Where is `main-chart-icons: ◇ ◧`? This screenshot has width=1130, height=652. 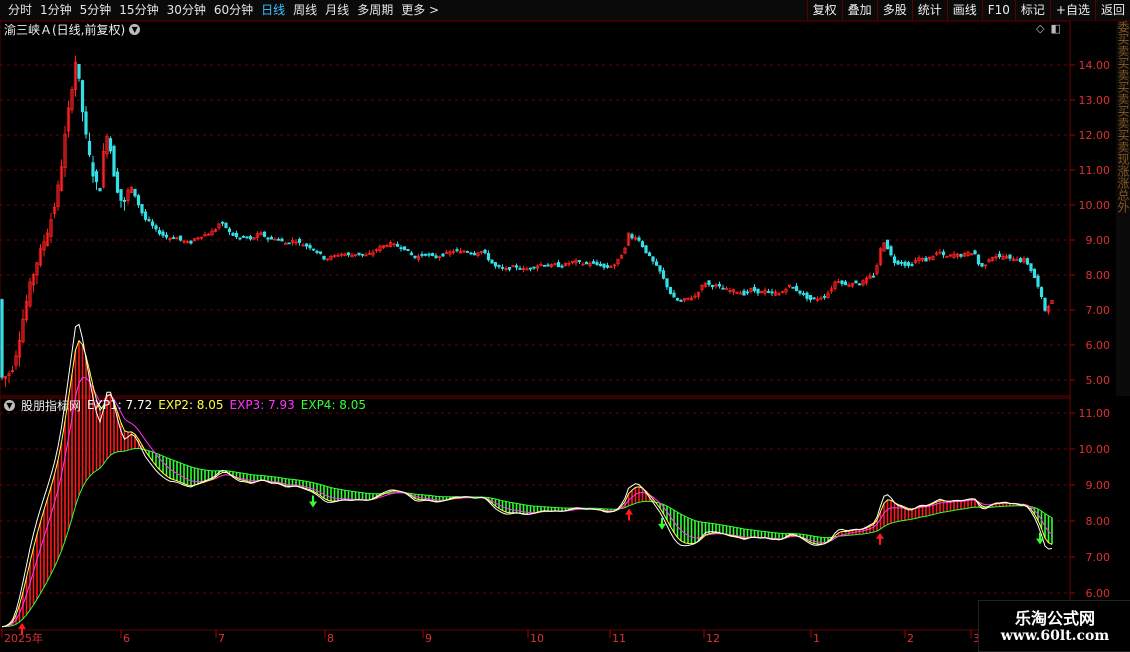
main-chart-icons: ◇ ◧ is located at coordinates (1048, 28).